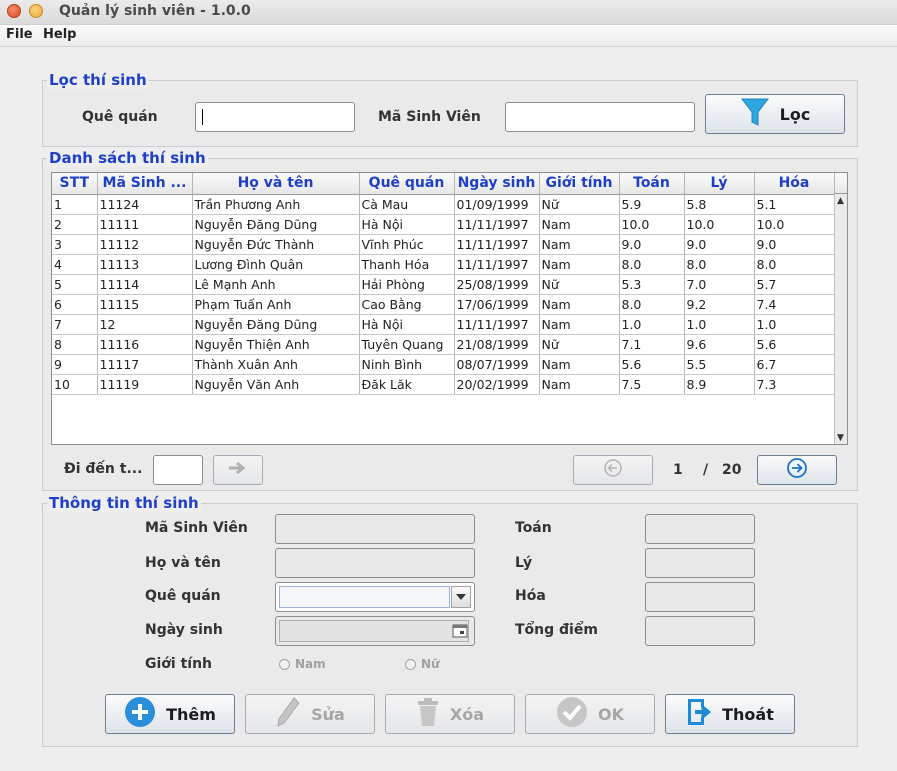 The image size is (897, 771). What do you see at coordinates (794, 184) in the screenshot?
I see `column-header: Hóa` at bounding box center [794, 184].